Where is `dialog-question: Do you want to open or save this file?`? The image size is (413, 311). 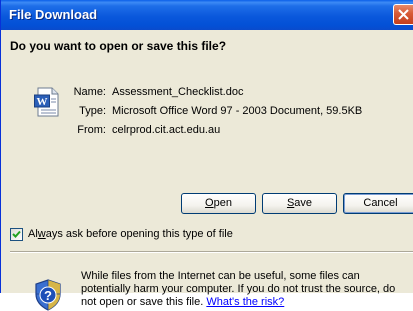 dialog-question: Do you want to open or save this file? is located at coordinates (118, 46).